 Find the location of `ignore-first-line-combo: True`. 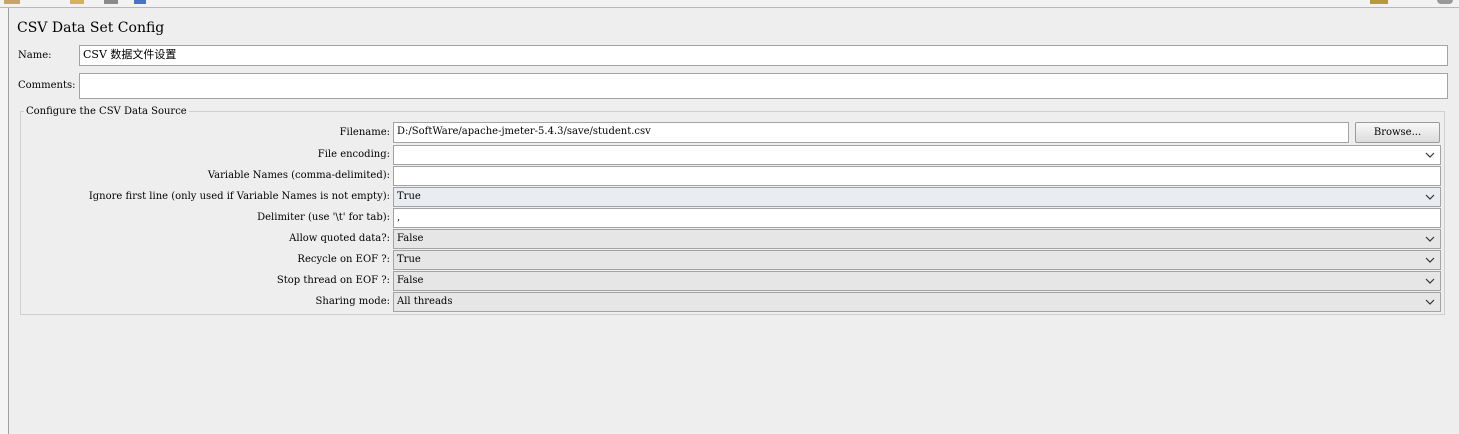

ignore-first-line-combo: True is located at coordinates (917, 197).